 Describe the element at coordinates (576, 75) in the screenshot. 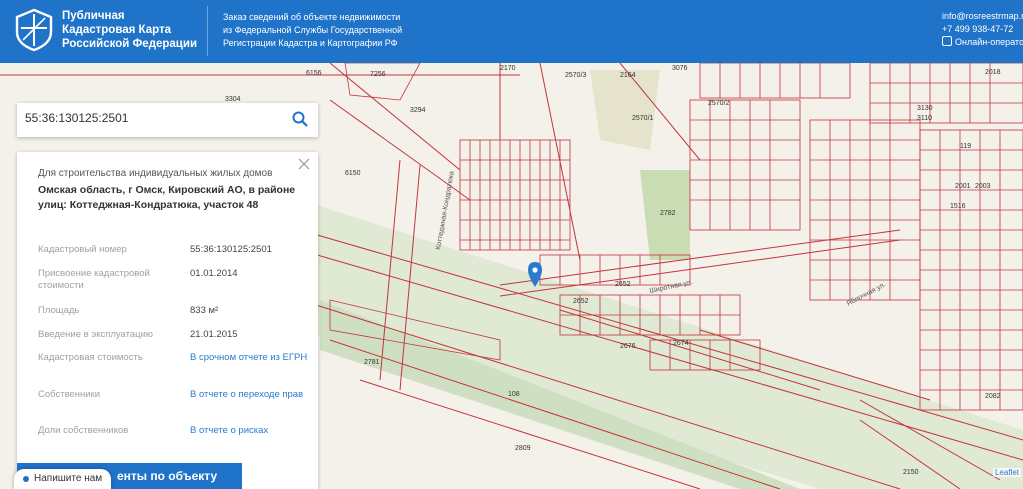

I see `parcel-label: 2570/3` at that location.